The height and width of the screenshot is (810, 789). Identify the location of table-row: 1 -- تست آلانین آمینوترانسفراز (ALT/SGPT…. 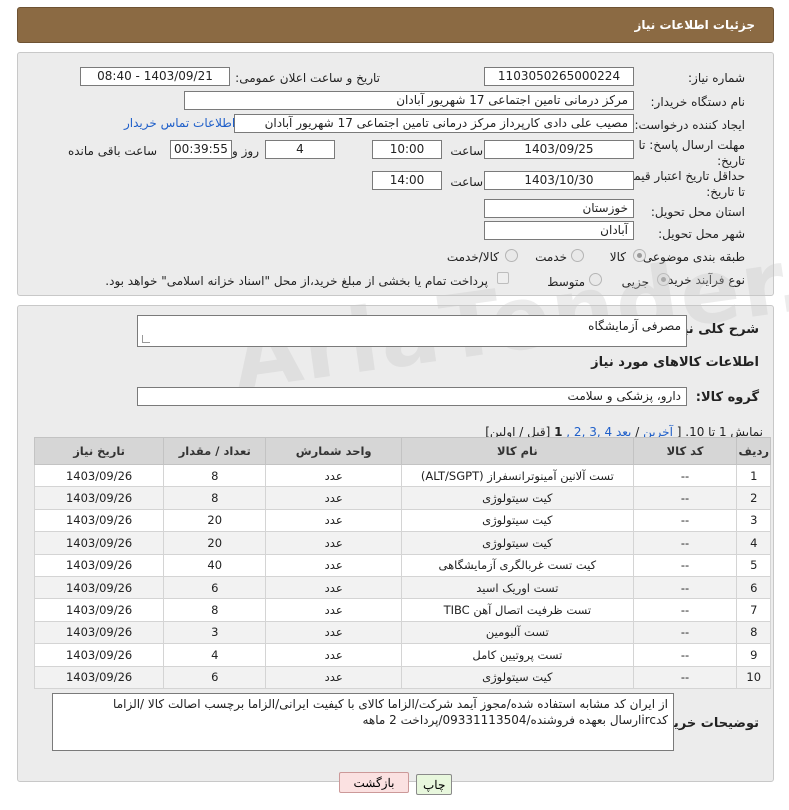
(402, 475).